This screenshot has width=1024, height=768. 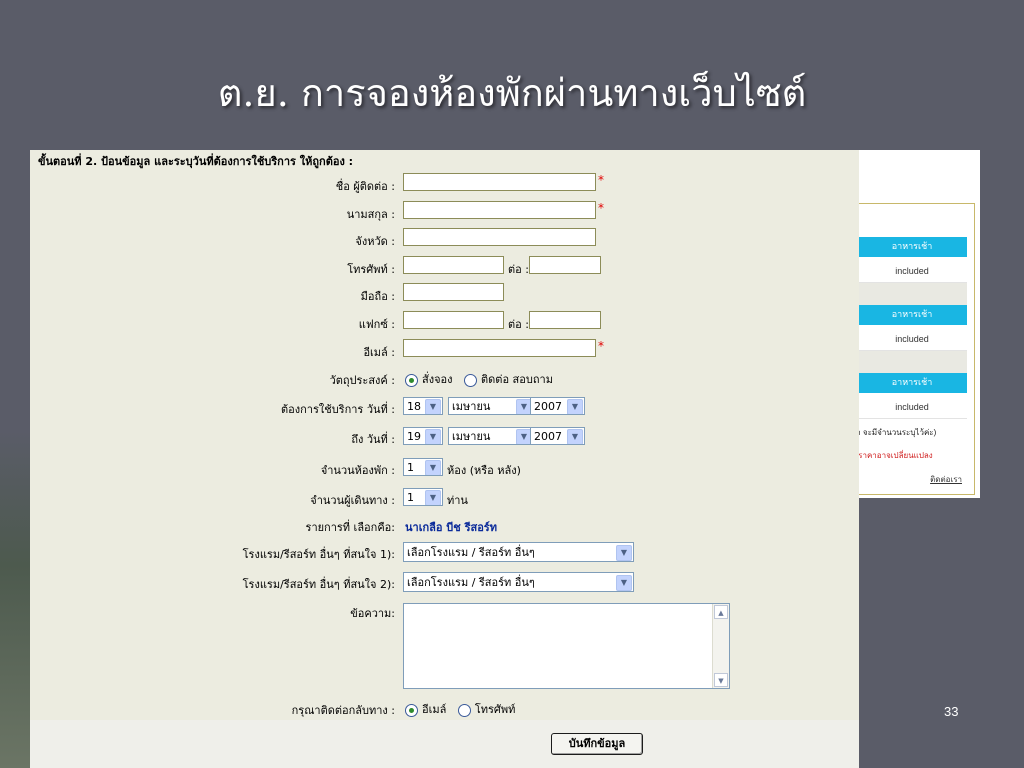 I want to click on checkin-day-select: 18 ▼, so click(x=423, y=406).